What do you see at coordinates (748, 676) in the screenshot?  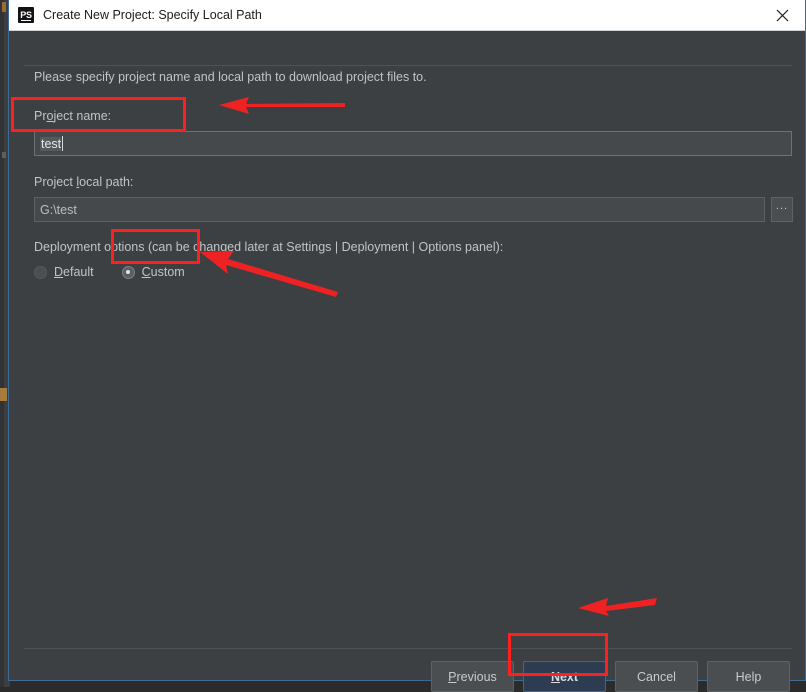 I see `help-button: Help` at bounding box center [748, 676].